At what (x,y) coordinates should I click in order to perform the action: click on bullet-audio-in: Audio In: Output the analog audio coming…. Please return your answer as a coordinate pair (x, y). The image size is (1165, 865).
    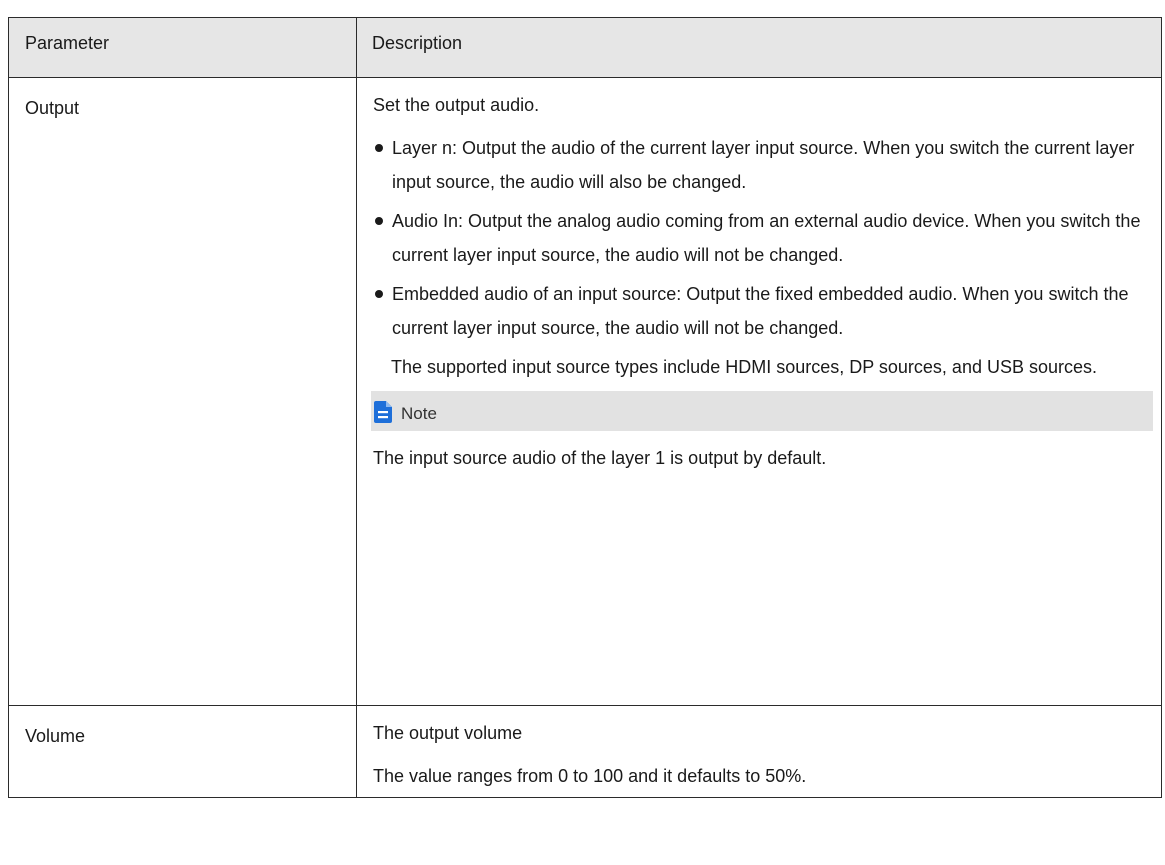
    Looking at the image, I should click on (760, 238).